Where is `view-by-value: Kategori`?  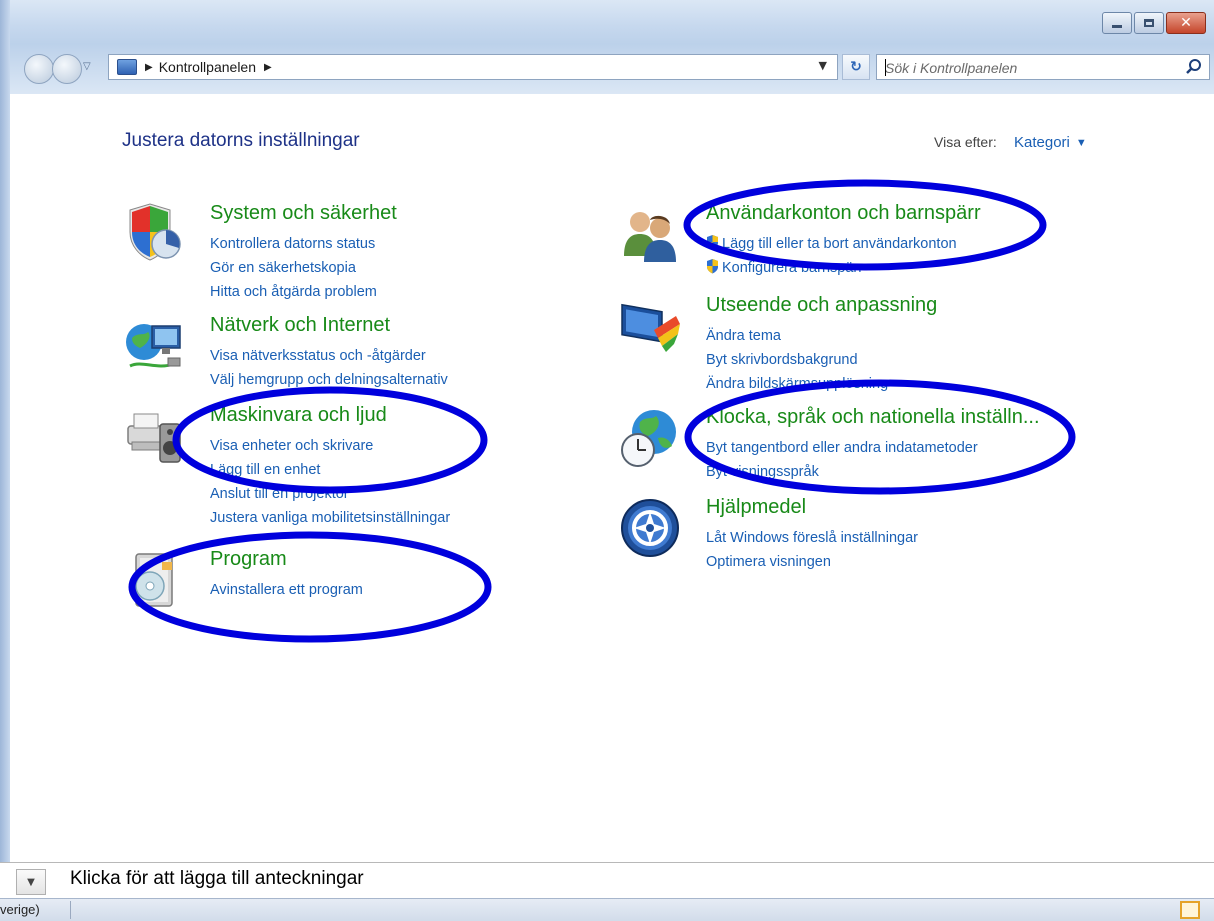 view-by-value: Kategori is located at coordinates (1042, 142).